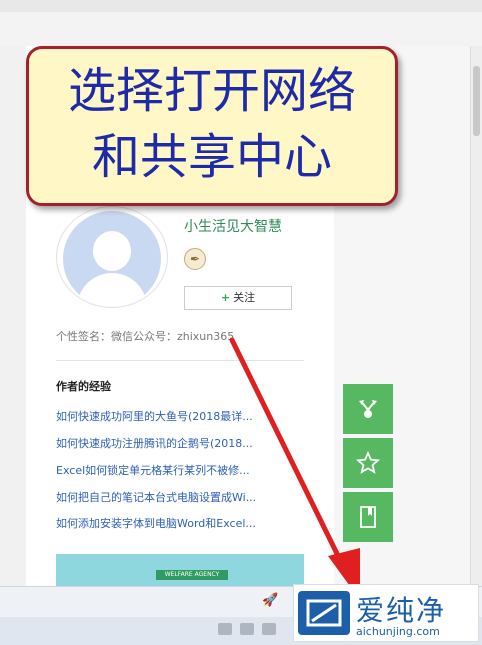 The image size is (482, 645). I want to click on watermark-url: aichunjing.com, so click(398, 631).